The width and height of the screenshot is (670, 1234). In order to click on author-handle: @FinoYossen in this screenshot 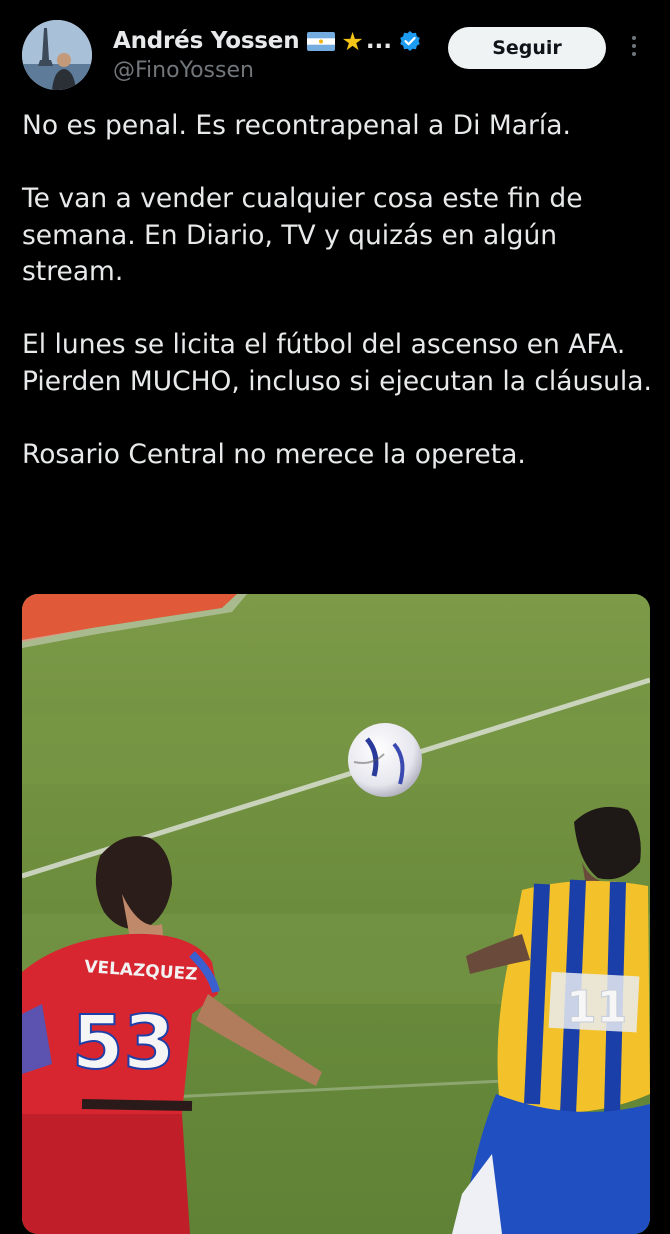, I will do `click(183, 70)`.